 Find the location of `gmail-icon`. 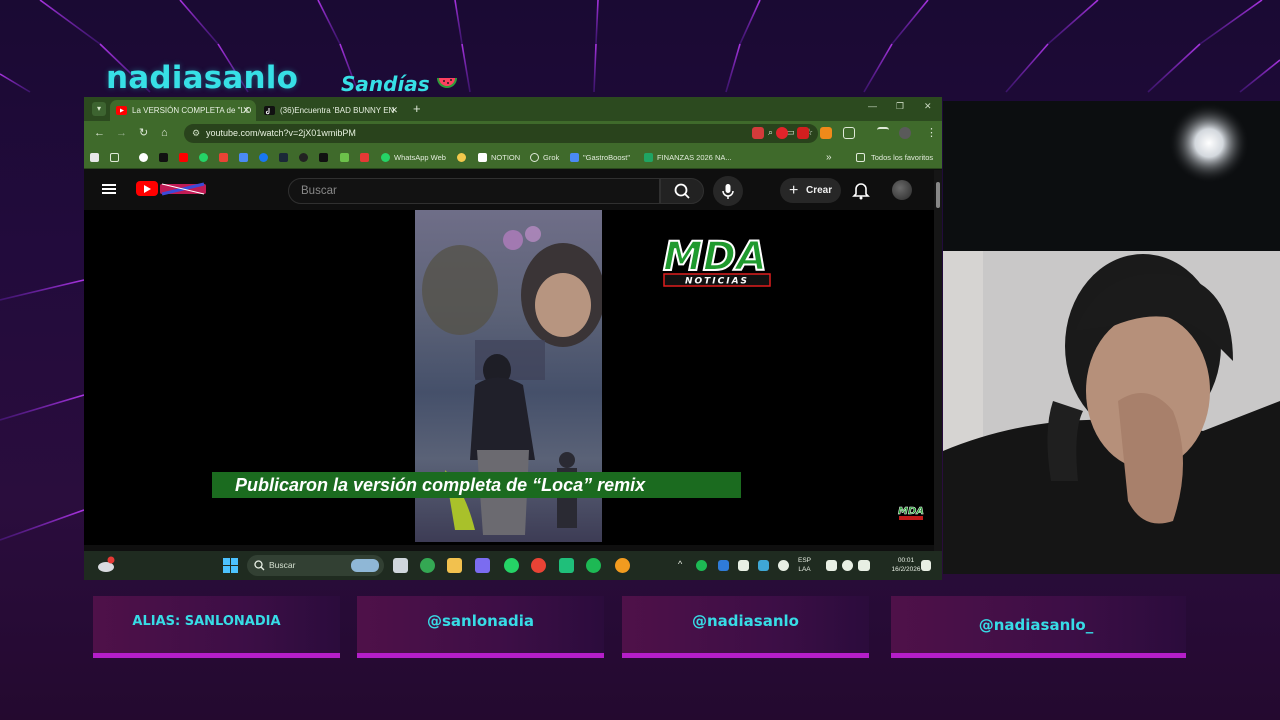

gmail-icon is located at coordinates (223, 157).